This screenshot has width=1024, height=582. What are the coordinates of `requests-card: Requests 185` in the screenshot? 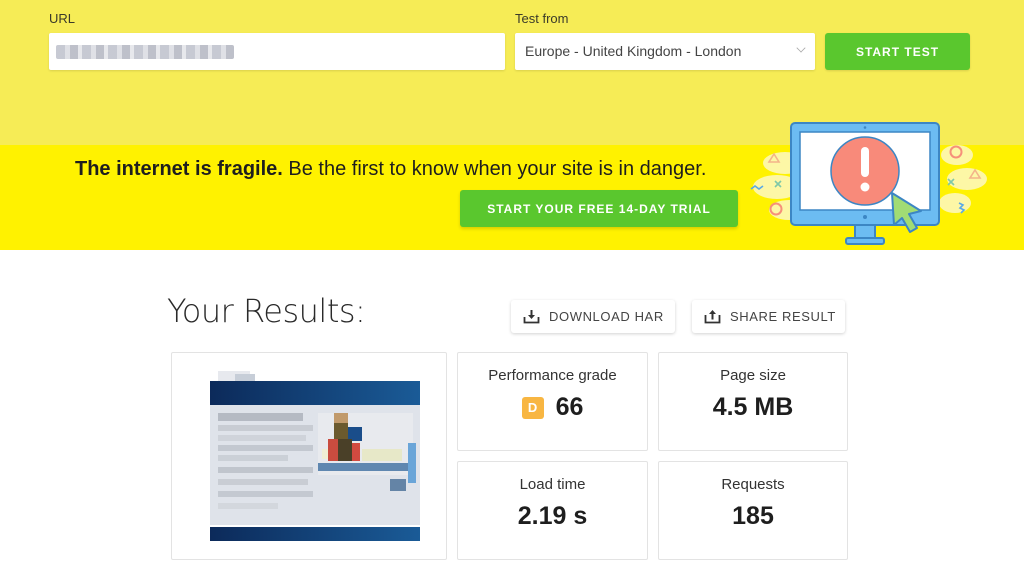 It's located at (753, 510).